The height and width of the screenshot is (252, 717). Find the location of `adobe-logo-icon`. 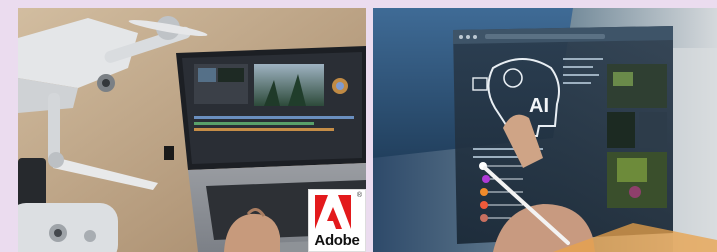

adobe-logo-icon is located at coordinates (333, 212).